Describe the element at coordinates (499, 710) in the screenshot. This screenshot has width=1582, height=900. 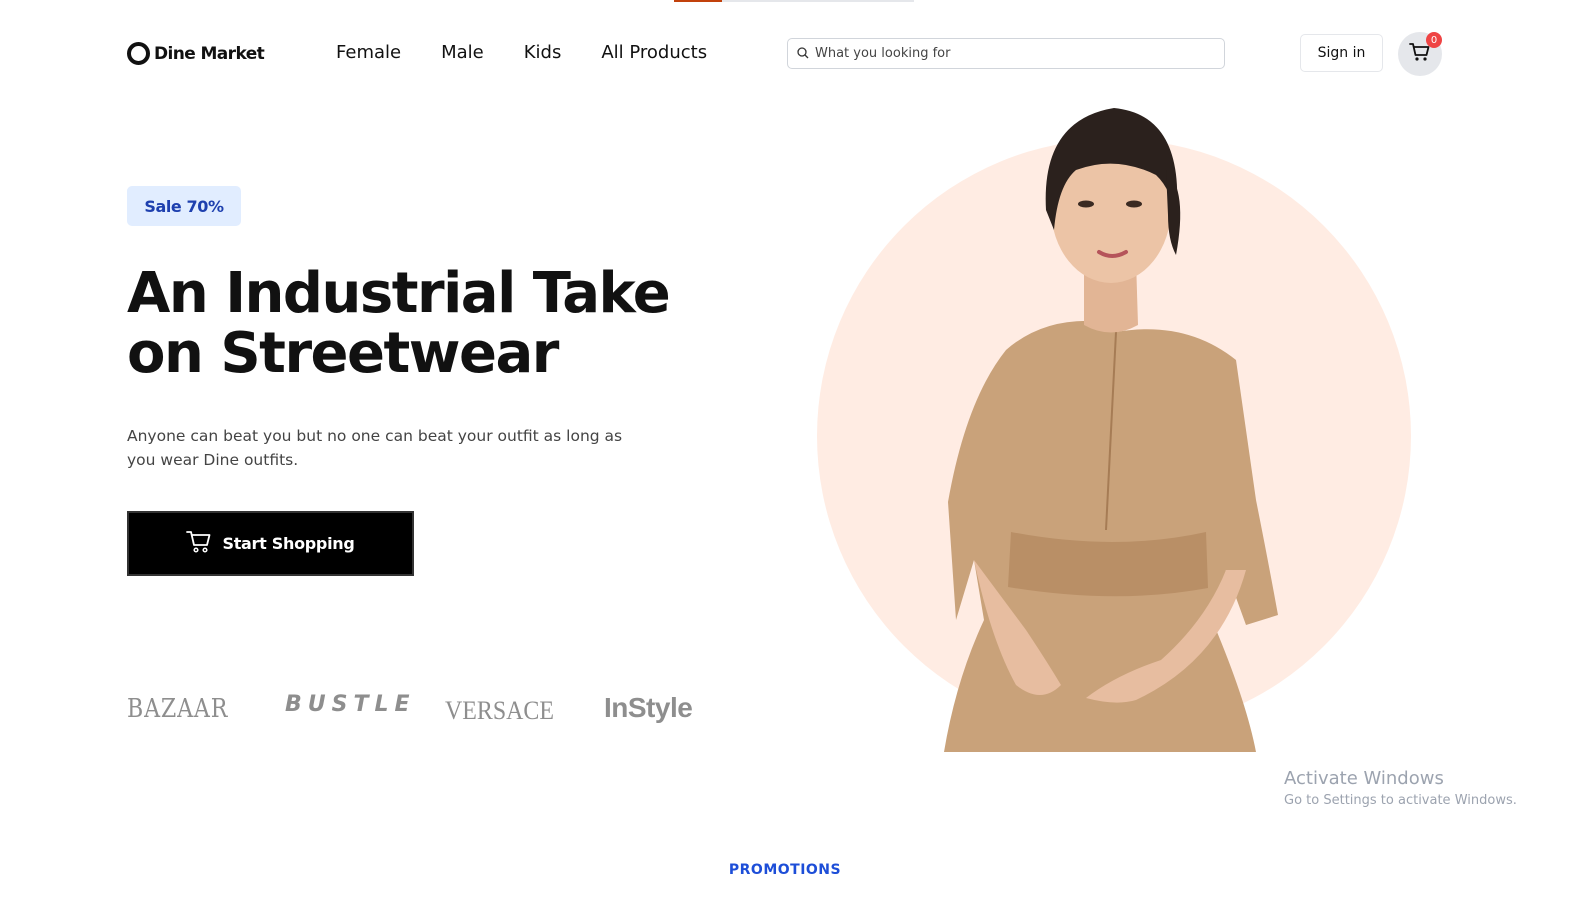
I see `brand-logo-versace: VERSACE` at that location.